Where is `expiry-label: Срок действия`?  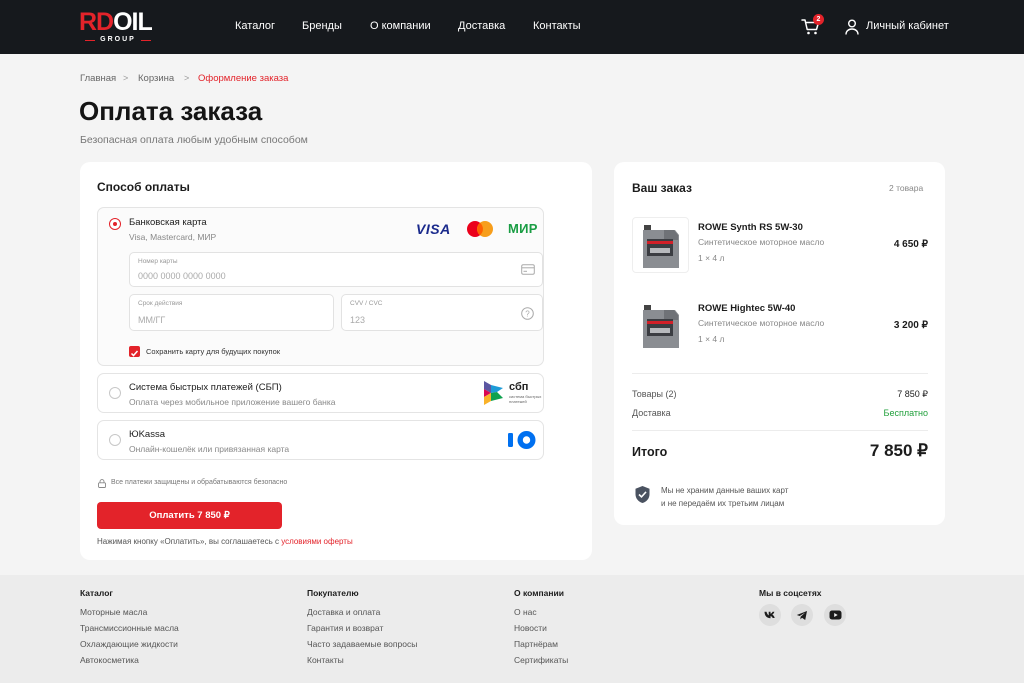 expiry-label: Срок действия is located at coordinates (160, 303).